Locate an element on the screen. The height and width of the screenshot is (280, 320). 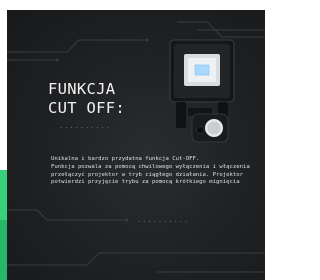
decorative-dots-top: ·········· is located at coordinates (85, 128).